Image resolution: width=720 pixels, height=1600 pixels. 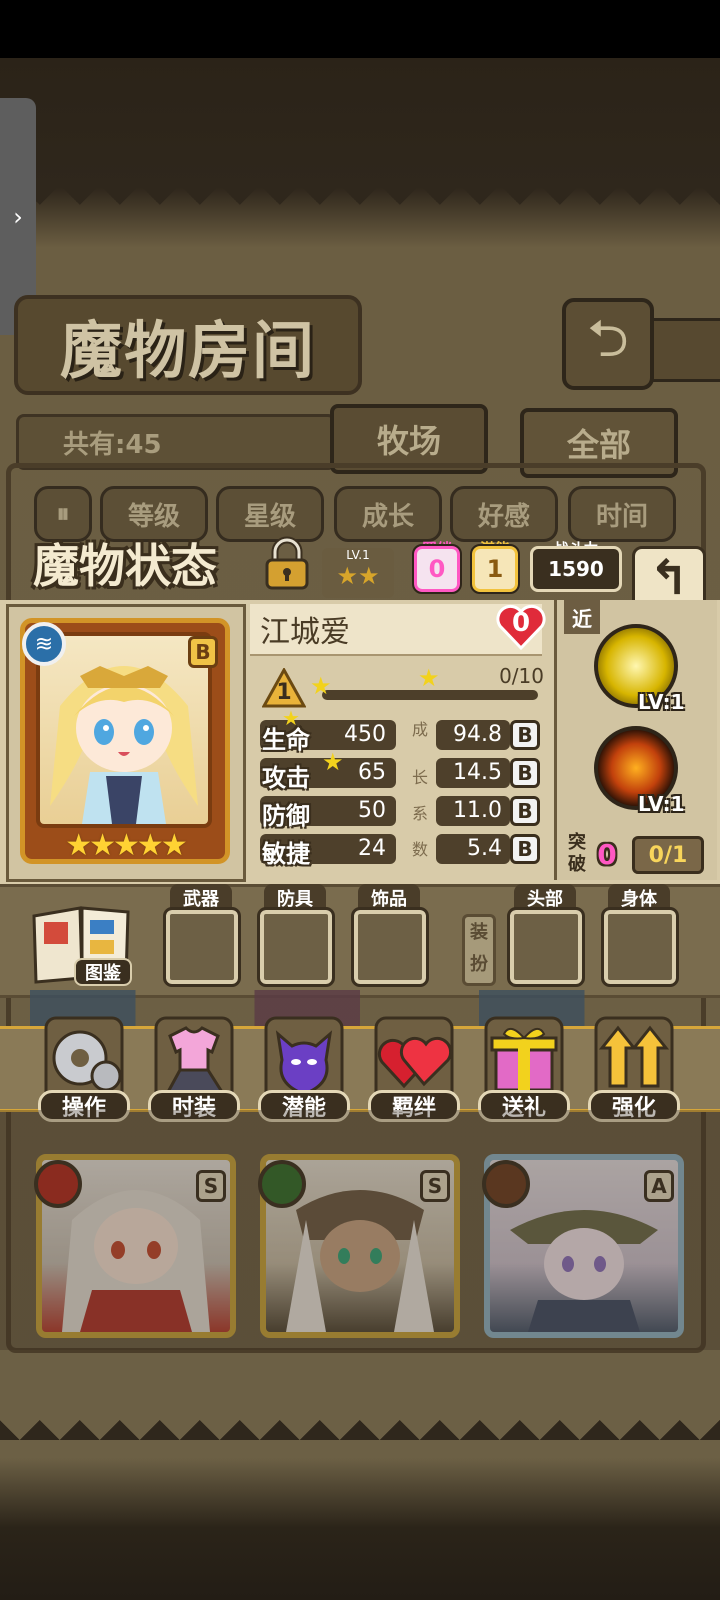 What do you see at coordinates (360, 205) in the screenshot?
I see `torn-edge-top` at bounding box center [360, 205].